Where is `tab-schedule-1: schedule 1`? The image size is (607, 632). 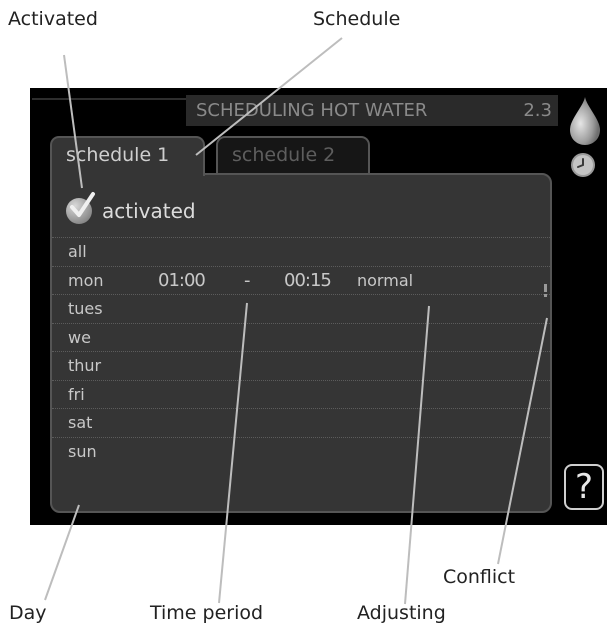
tab-schedule-1: schedule 1 is located at coordinates (127, 156).